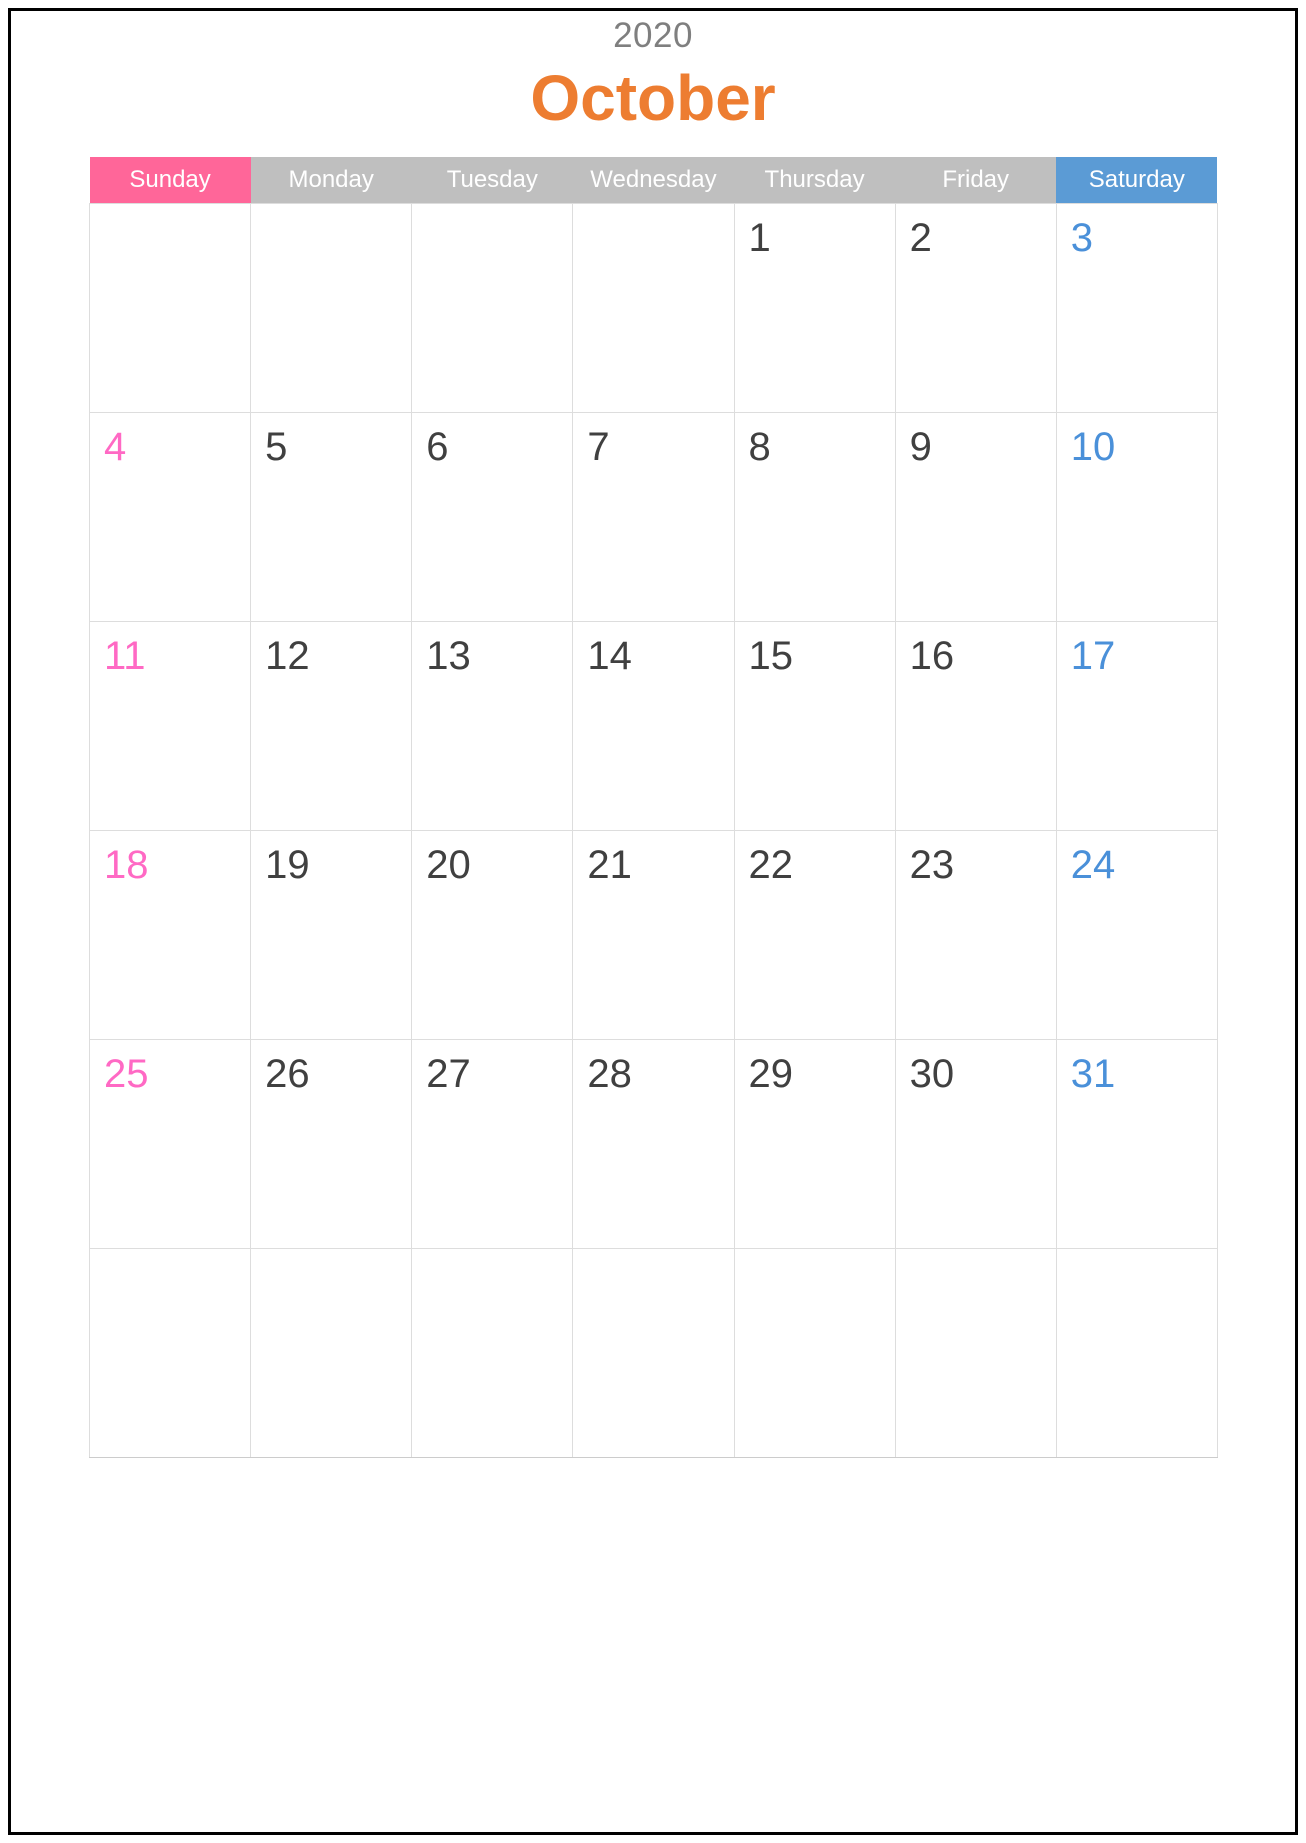  Describe the element at coordinates (126, 865) in the screenshot. I see `calendar-day-number: 18` at that location.